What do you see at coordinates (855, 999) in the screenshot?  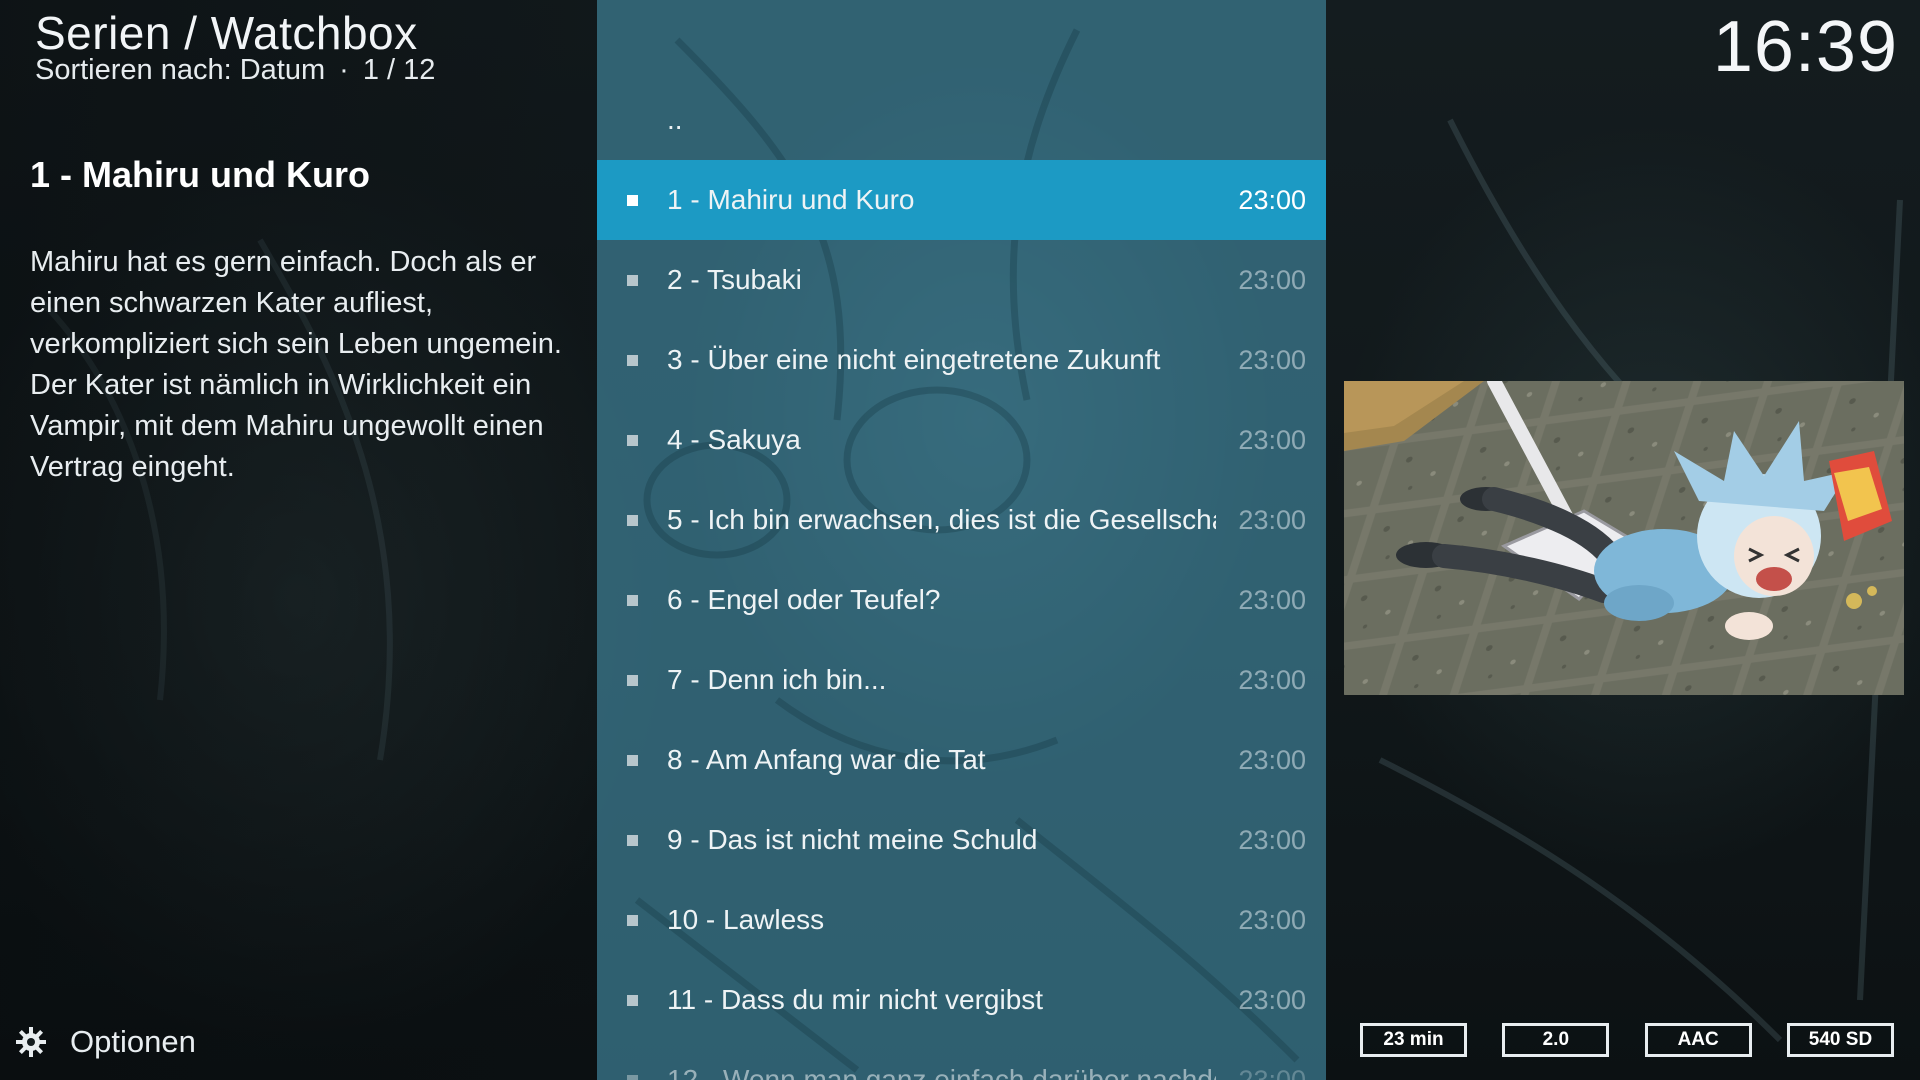 I see `list-item-label: 11 - Dass du mir nicht vergibst` at bounding box center [855, 999].